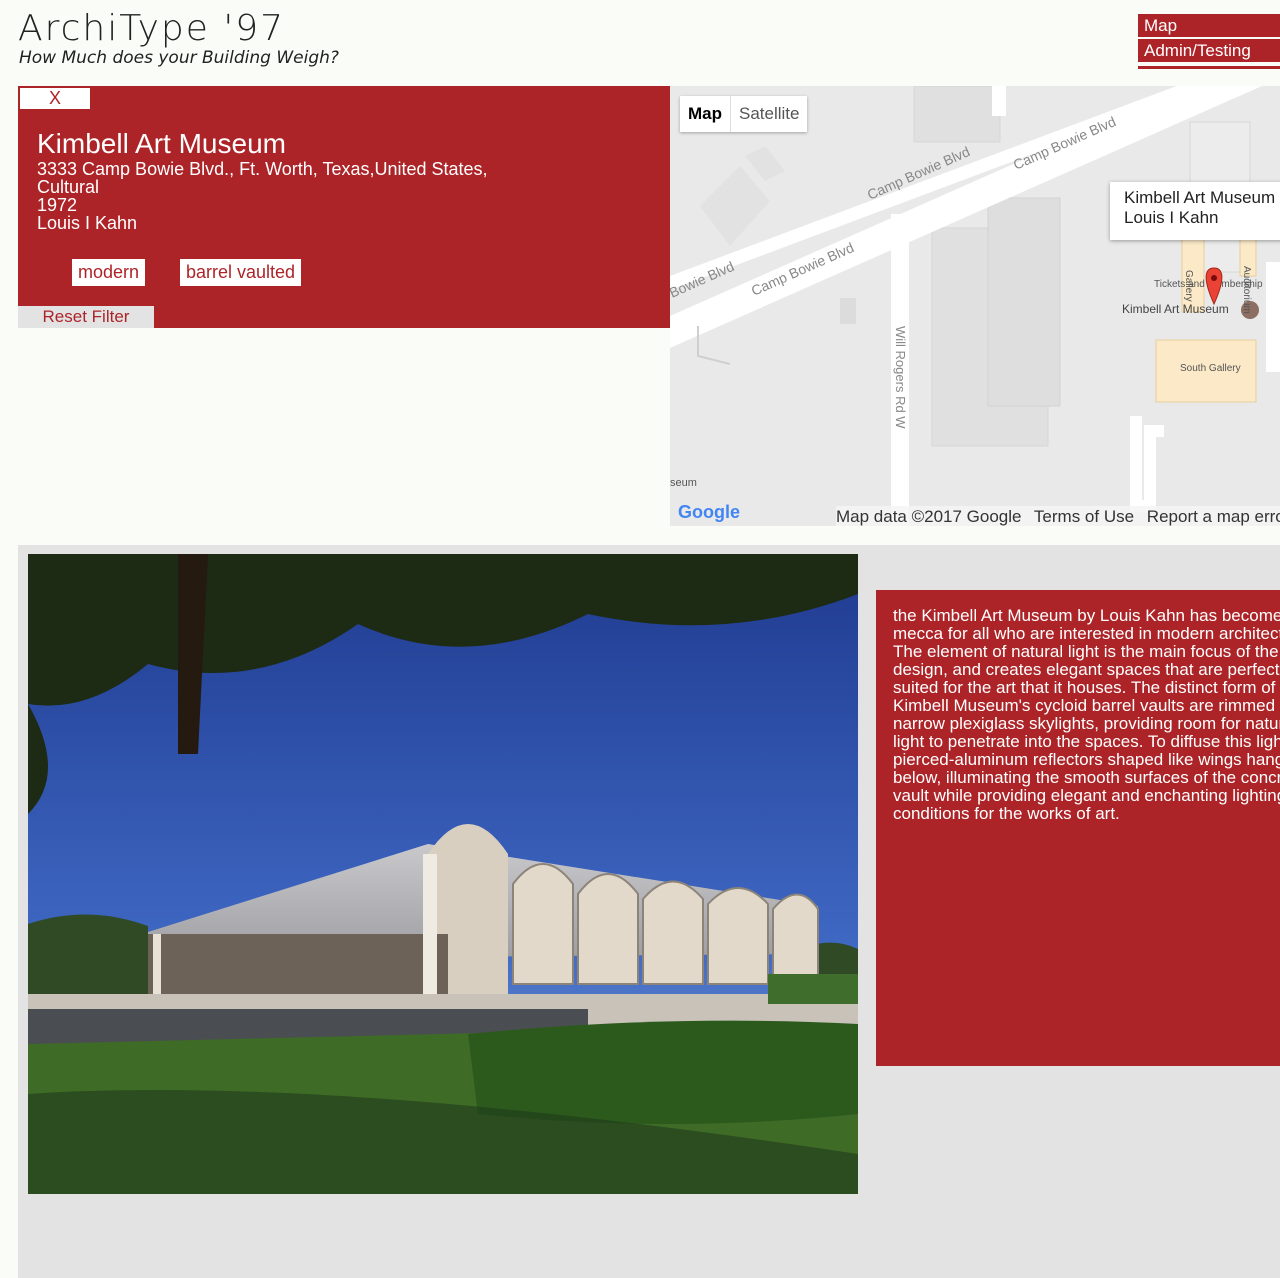 The image size is (1280, 1278). What do you see at coordinates (1209, 67) in the screenshot?
I see `nav-divider` at bounding box center [1209, 67].